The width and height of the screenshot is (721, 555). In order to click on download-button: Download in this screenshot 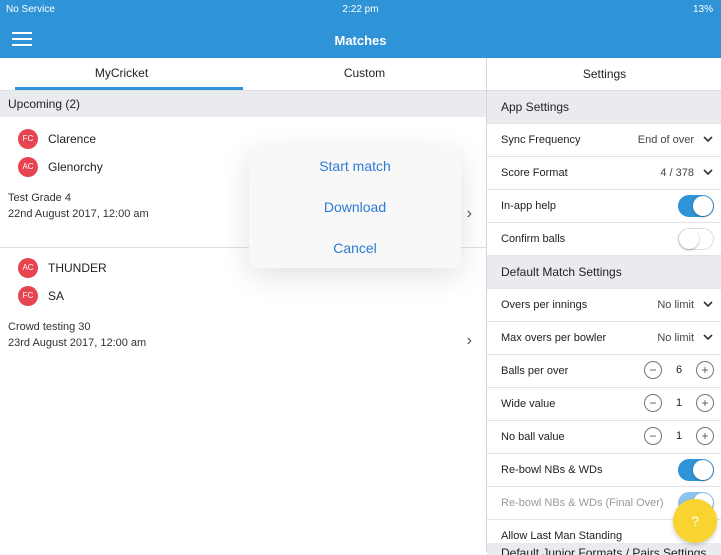, I will do `click(355, 207)`.